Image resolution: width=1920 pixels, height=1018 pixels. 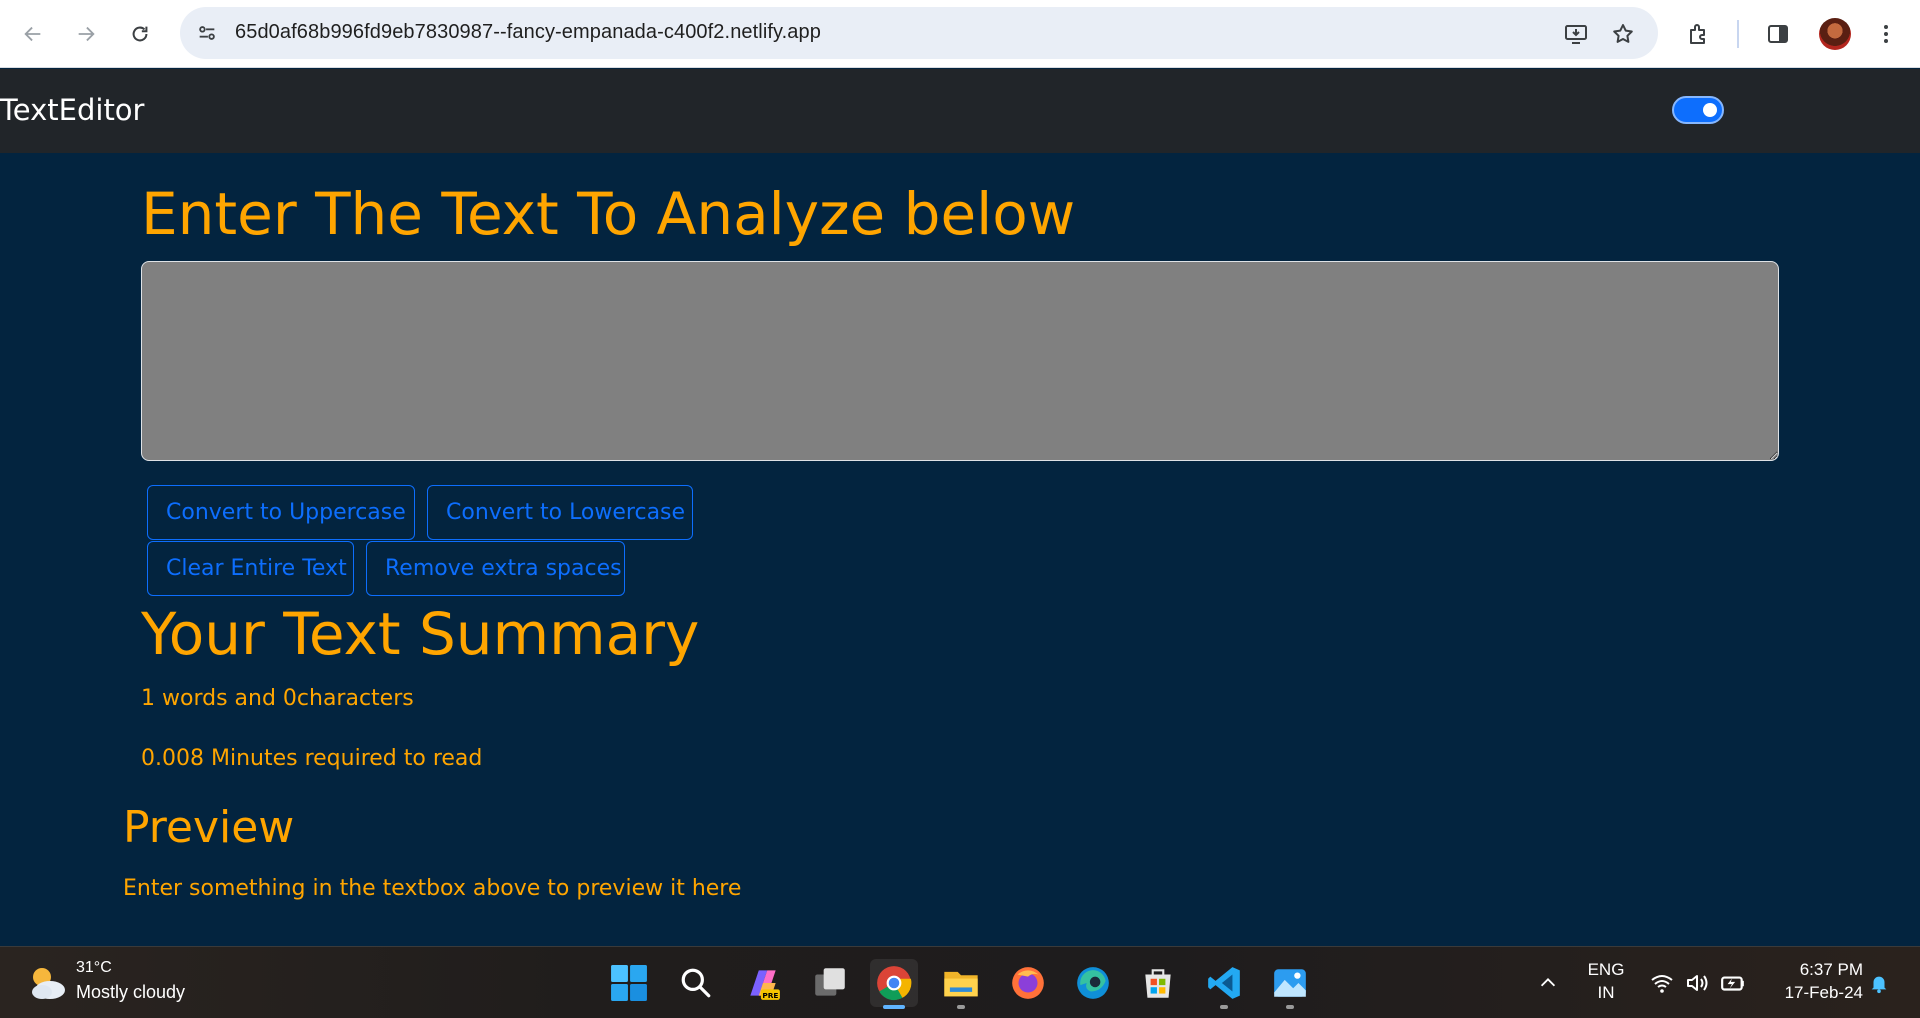 I want to click on install-app-icon, so click(x=1576, y=34).